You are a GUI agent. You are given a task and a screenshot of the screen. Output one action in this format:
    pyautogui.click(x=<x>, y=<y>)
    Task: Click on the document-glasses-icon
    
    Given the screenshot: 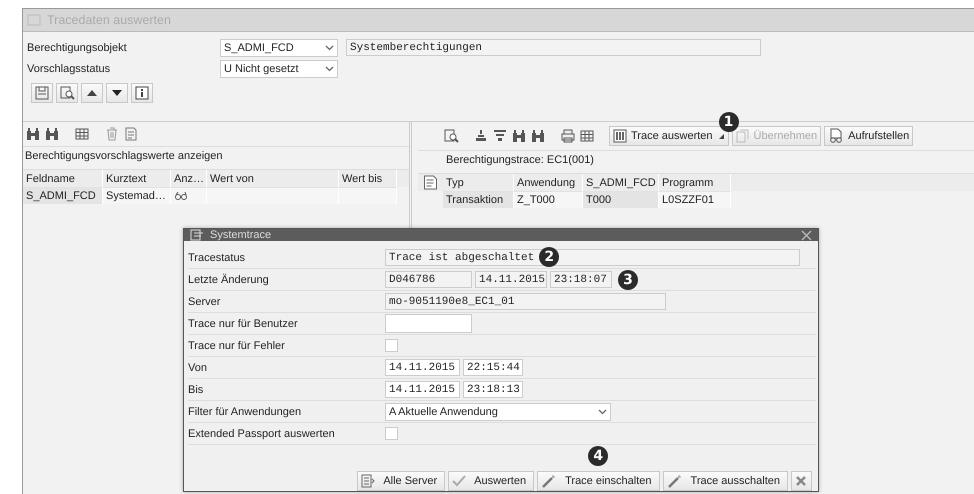 What is the action you would take?
    pyautogui.click(x=836, y=136)
    